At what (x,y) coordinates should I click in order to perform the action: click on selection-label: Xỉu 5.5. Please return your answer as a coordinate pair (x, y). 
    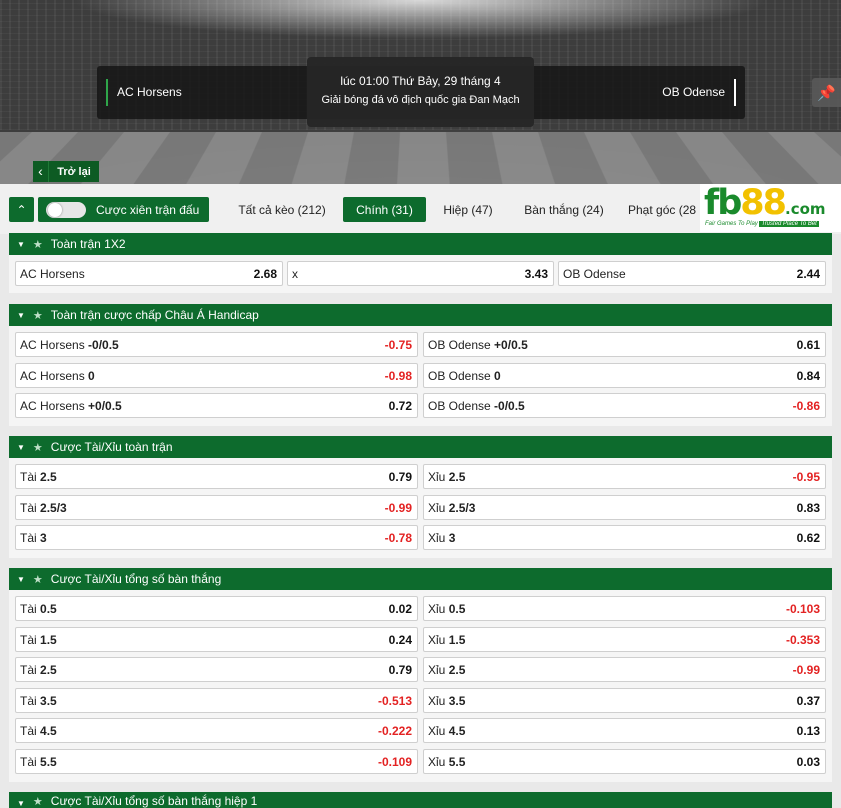
    Looking at the image, I should click on (446, 762).